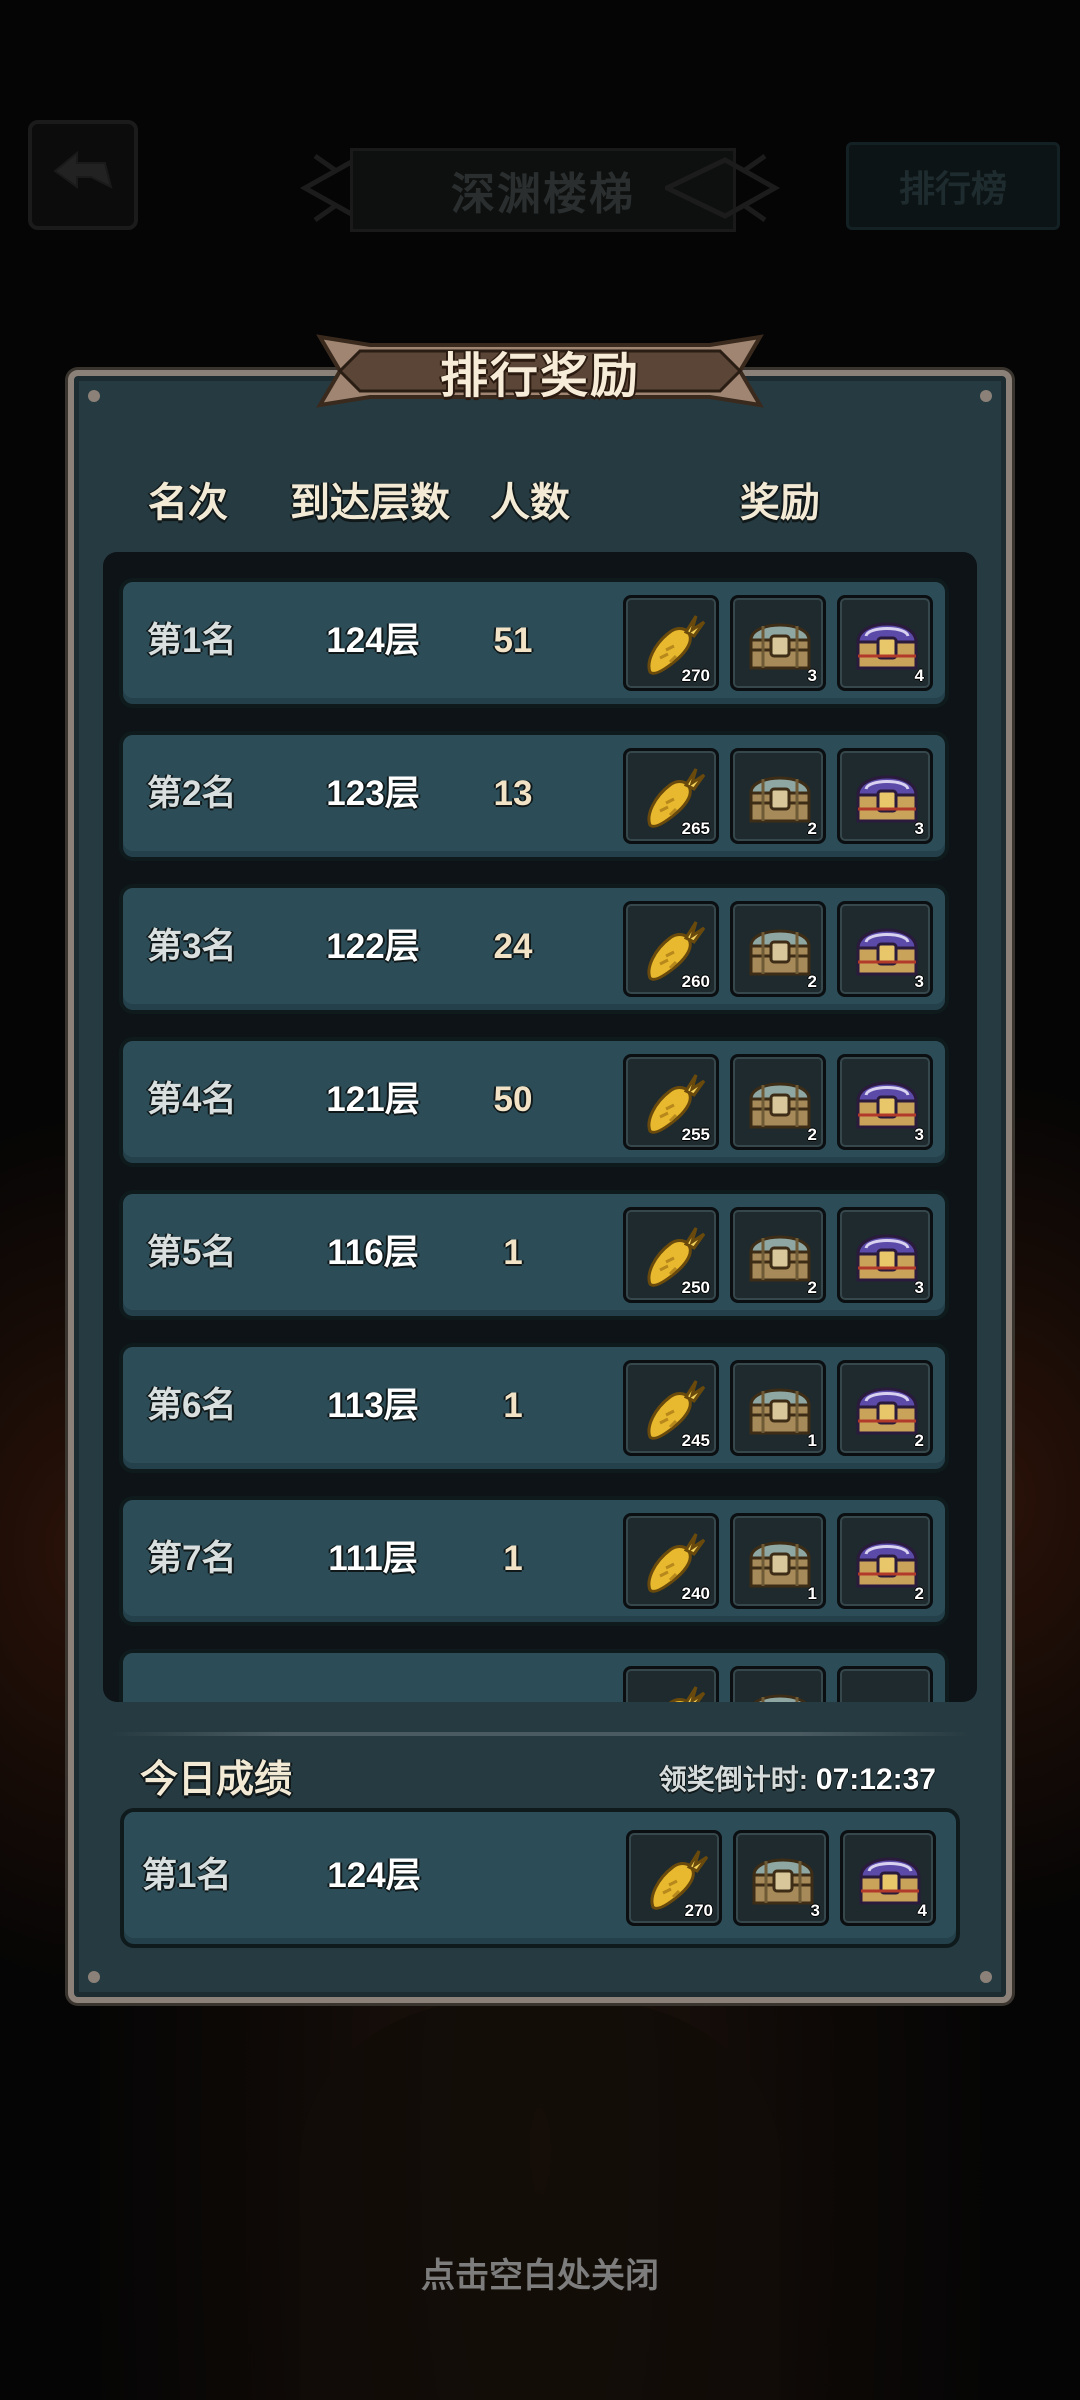 The width and height of the screenshot is (1080, 2400). What do you see at coordinates (671, 1255) in the screenshot?
I see `reward-slot: 250` at bounding box center [671, 1255].